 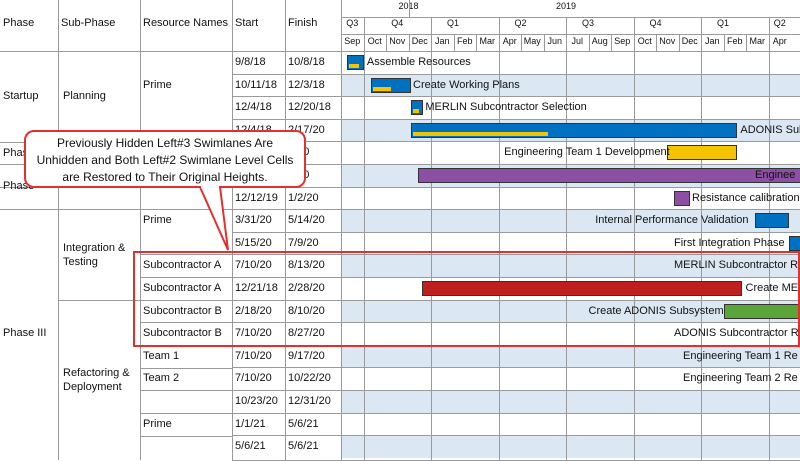 I want to click on callout-line-1: Previously Hidden Left#3 Swimlanes Are, so click(x=165, y=143).